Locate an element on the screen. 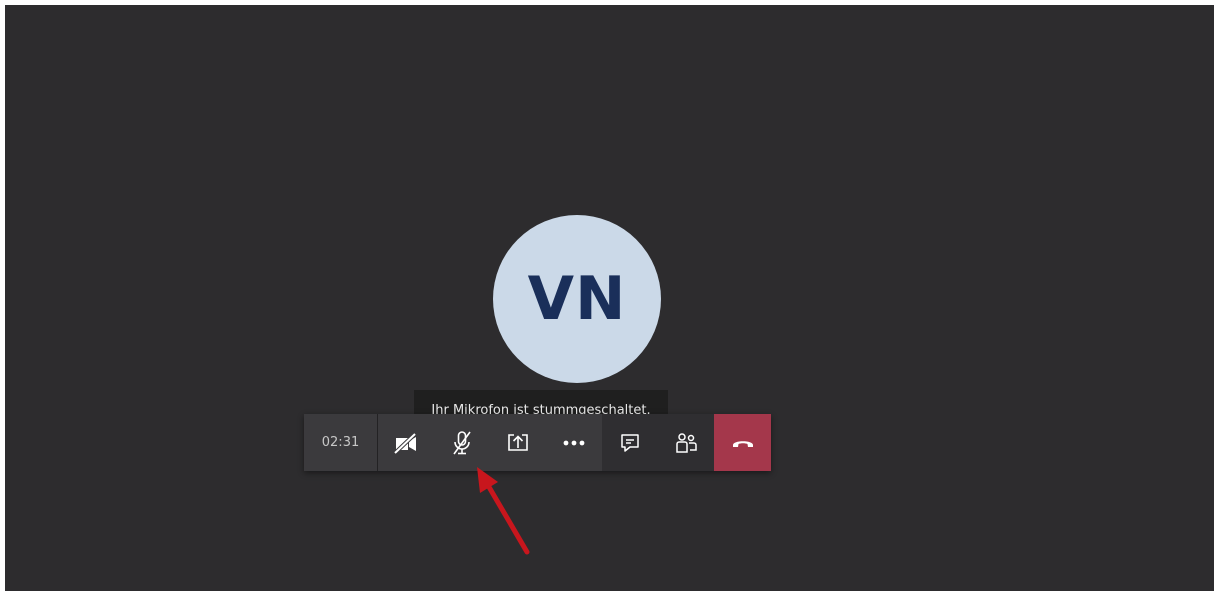 The height and width of the screenshot is (591, 1214). participants-icon is located at coordinates (686, 442).